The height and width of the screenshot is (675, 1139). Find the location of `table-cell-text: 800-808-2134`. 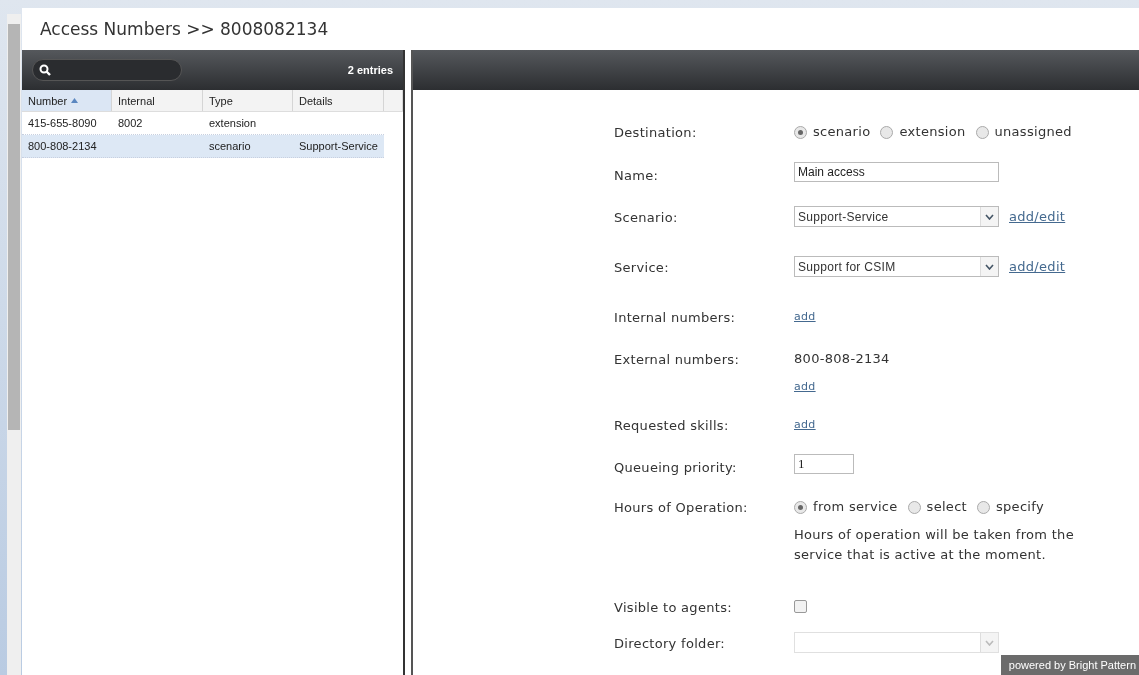

table-cell-text: 800-808-2134 is located at coordinates (62, 146).